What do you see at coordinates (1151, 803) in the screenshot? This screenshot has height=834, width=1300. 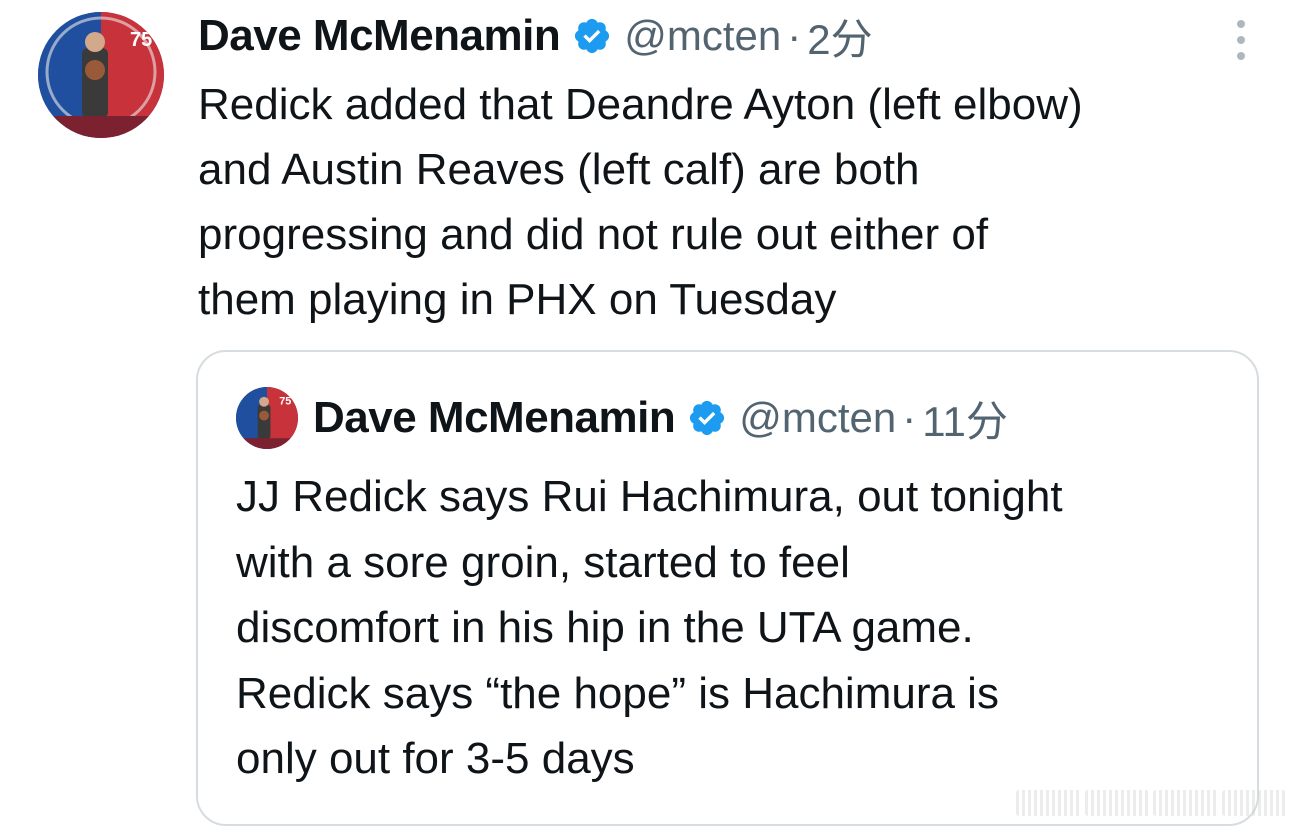 I see `watermark` at bounding box center [1151, 803].